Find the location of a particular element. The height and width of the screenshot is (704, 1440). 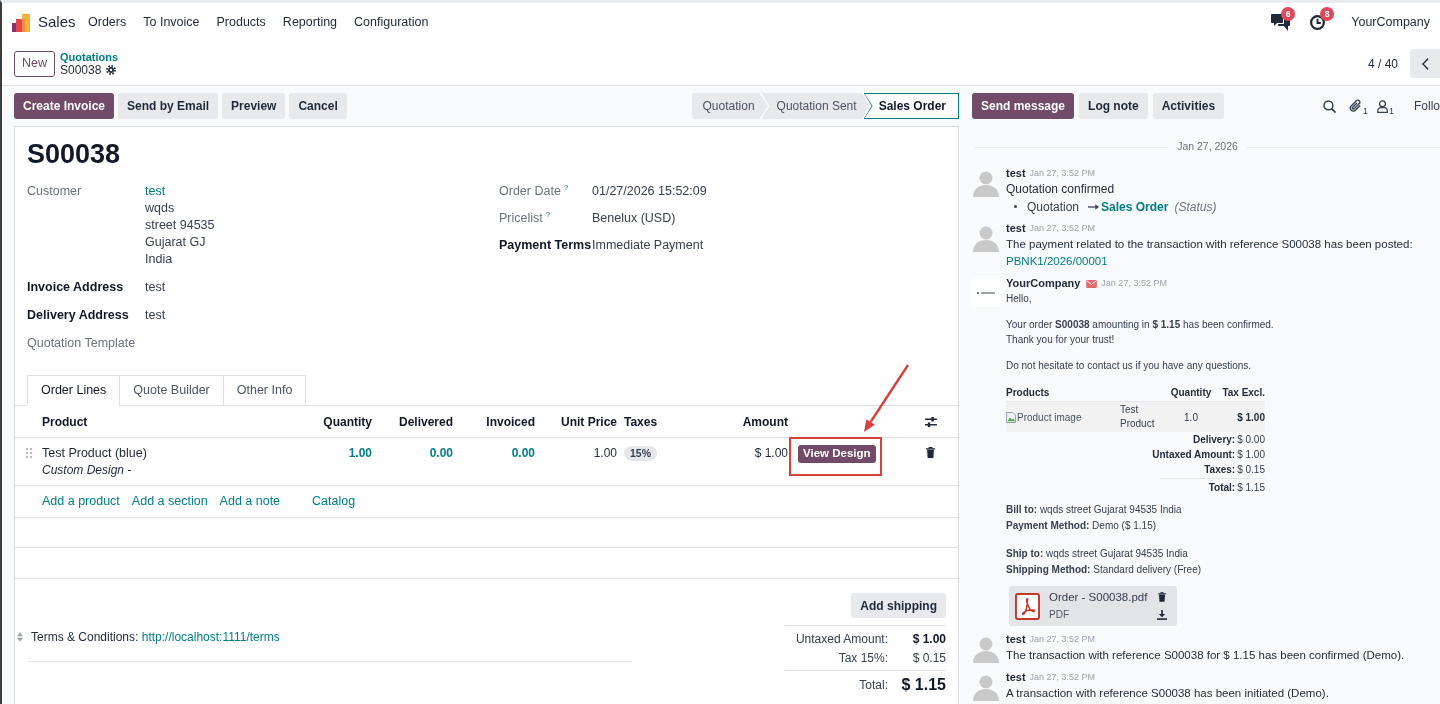

column-header: Delivered is located at coordinates (425, 421).